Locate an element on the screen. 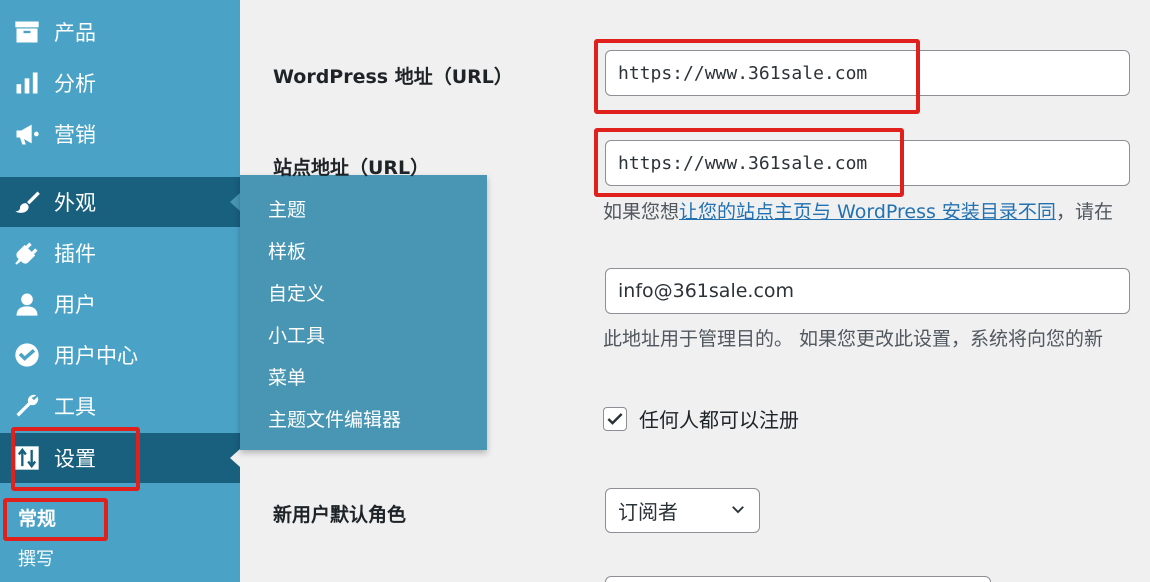  sidebar-item-users: 用户 is located at coordinates (120, 304).